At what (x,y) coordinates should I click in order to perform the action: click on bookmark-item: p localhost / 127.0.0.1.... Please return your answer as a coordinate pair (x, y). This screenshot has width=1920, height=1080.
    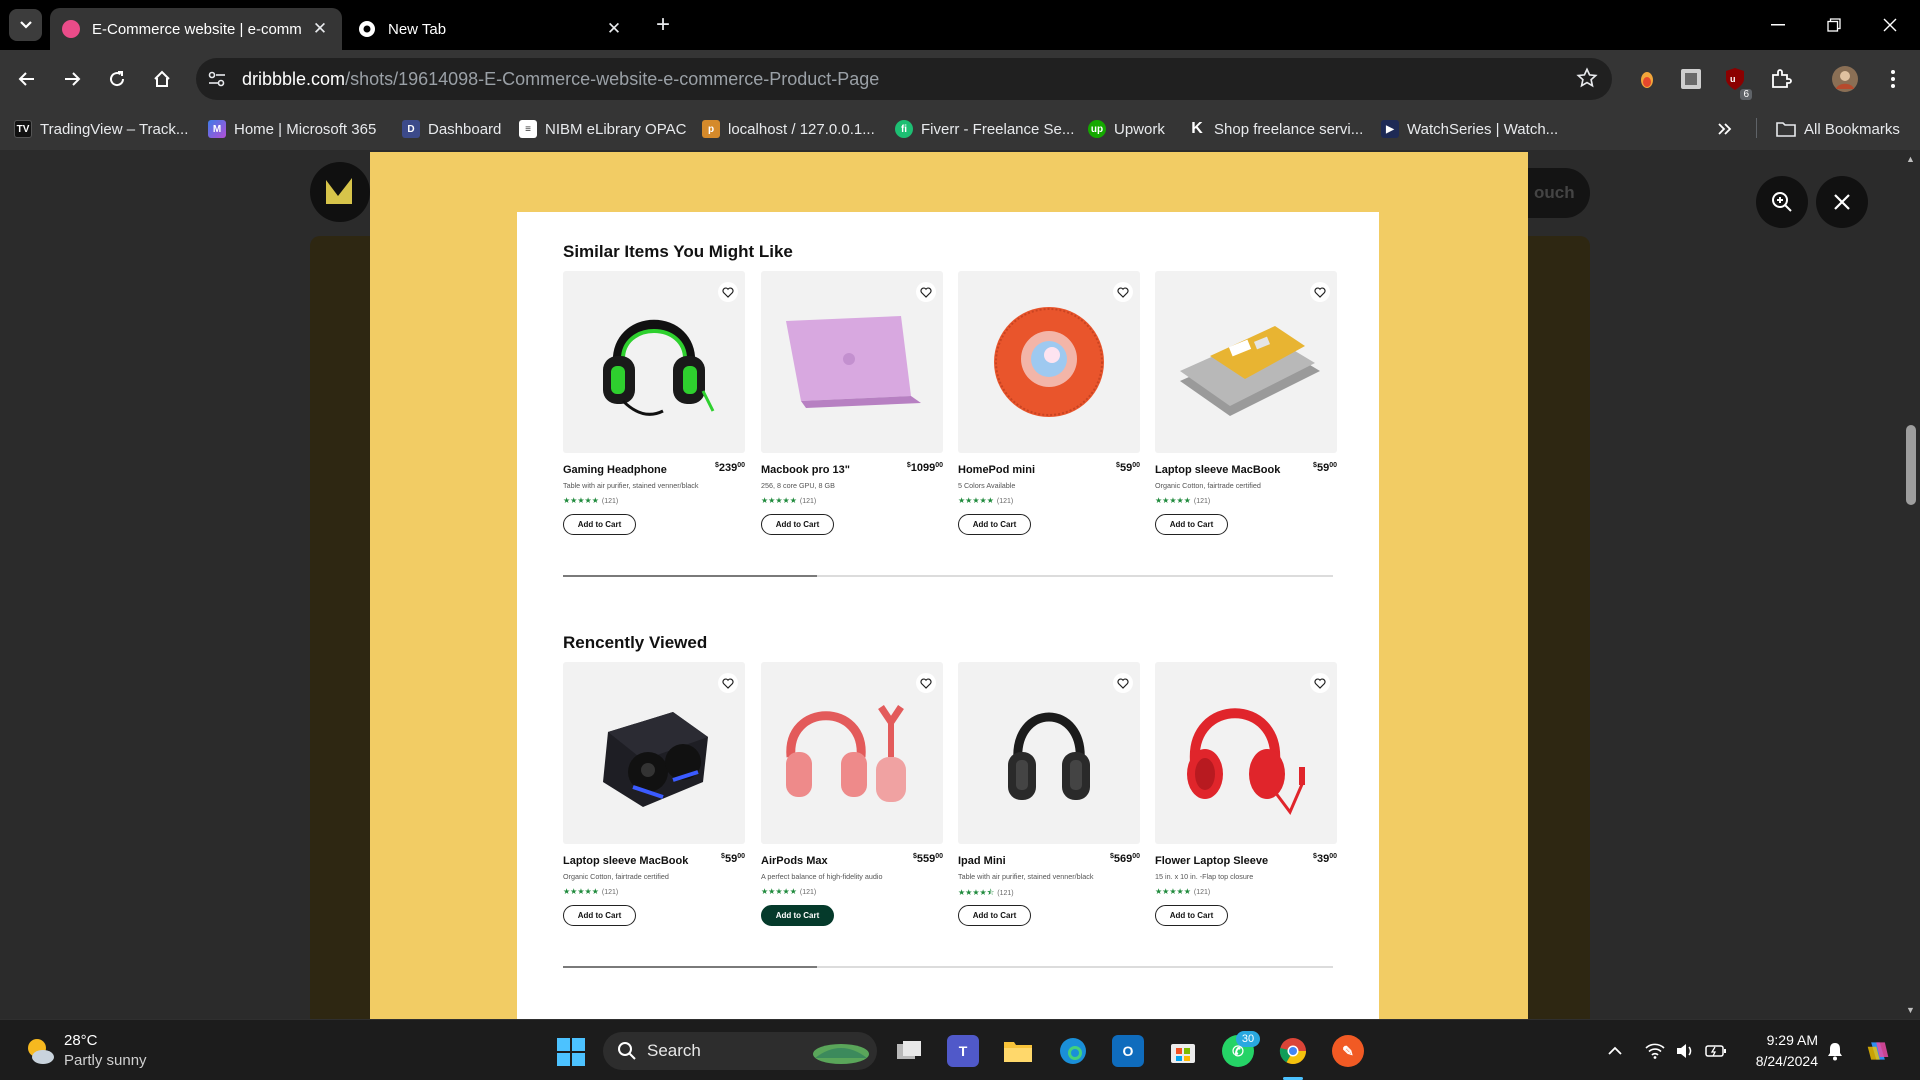
    Looking at the image, I should click on (788, 129).